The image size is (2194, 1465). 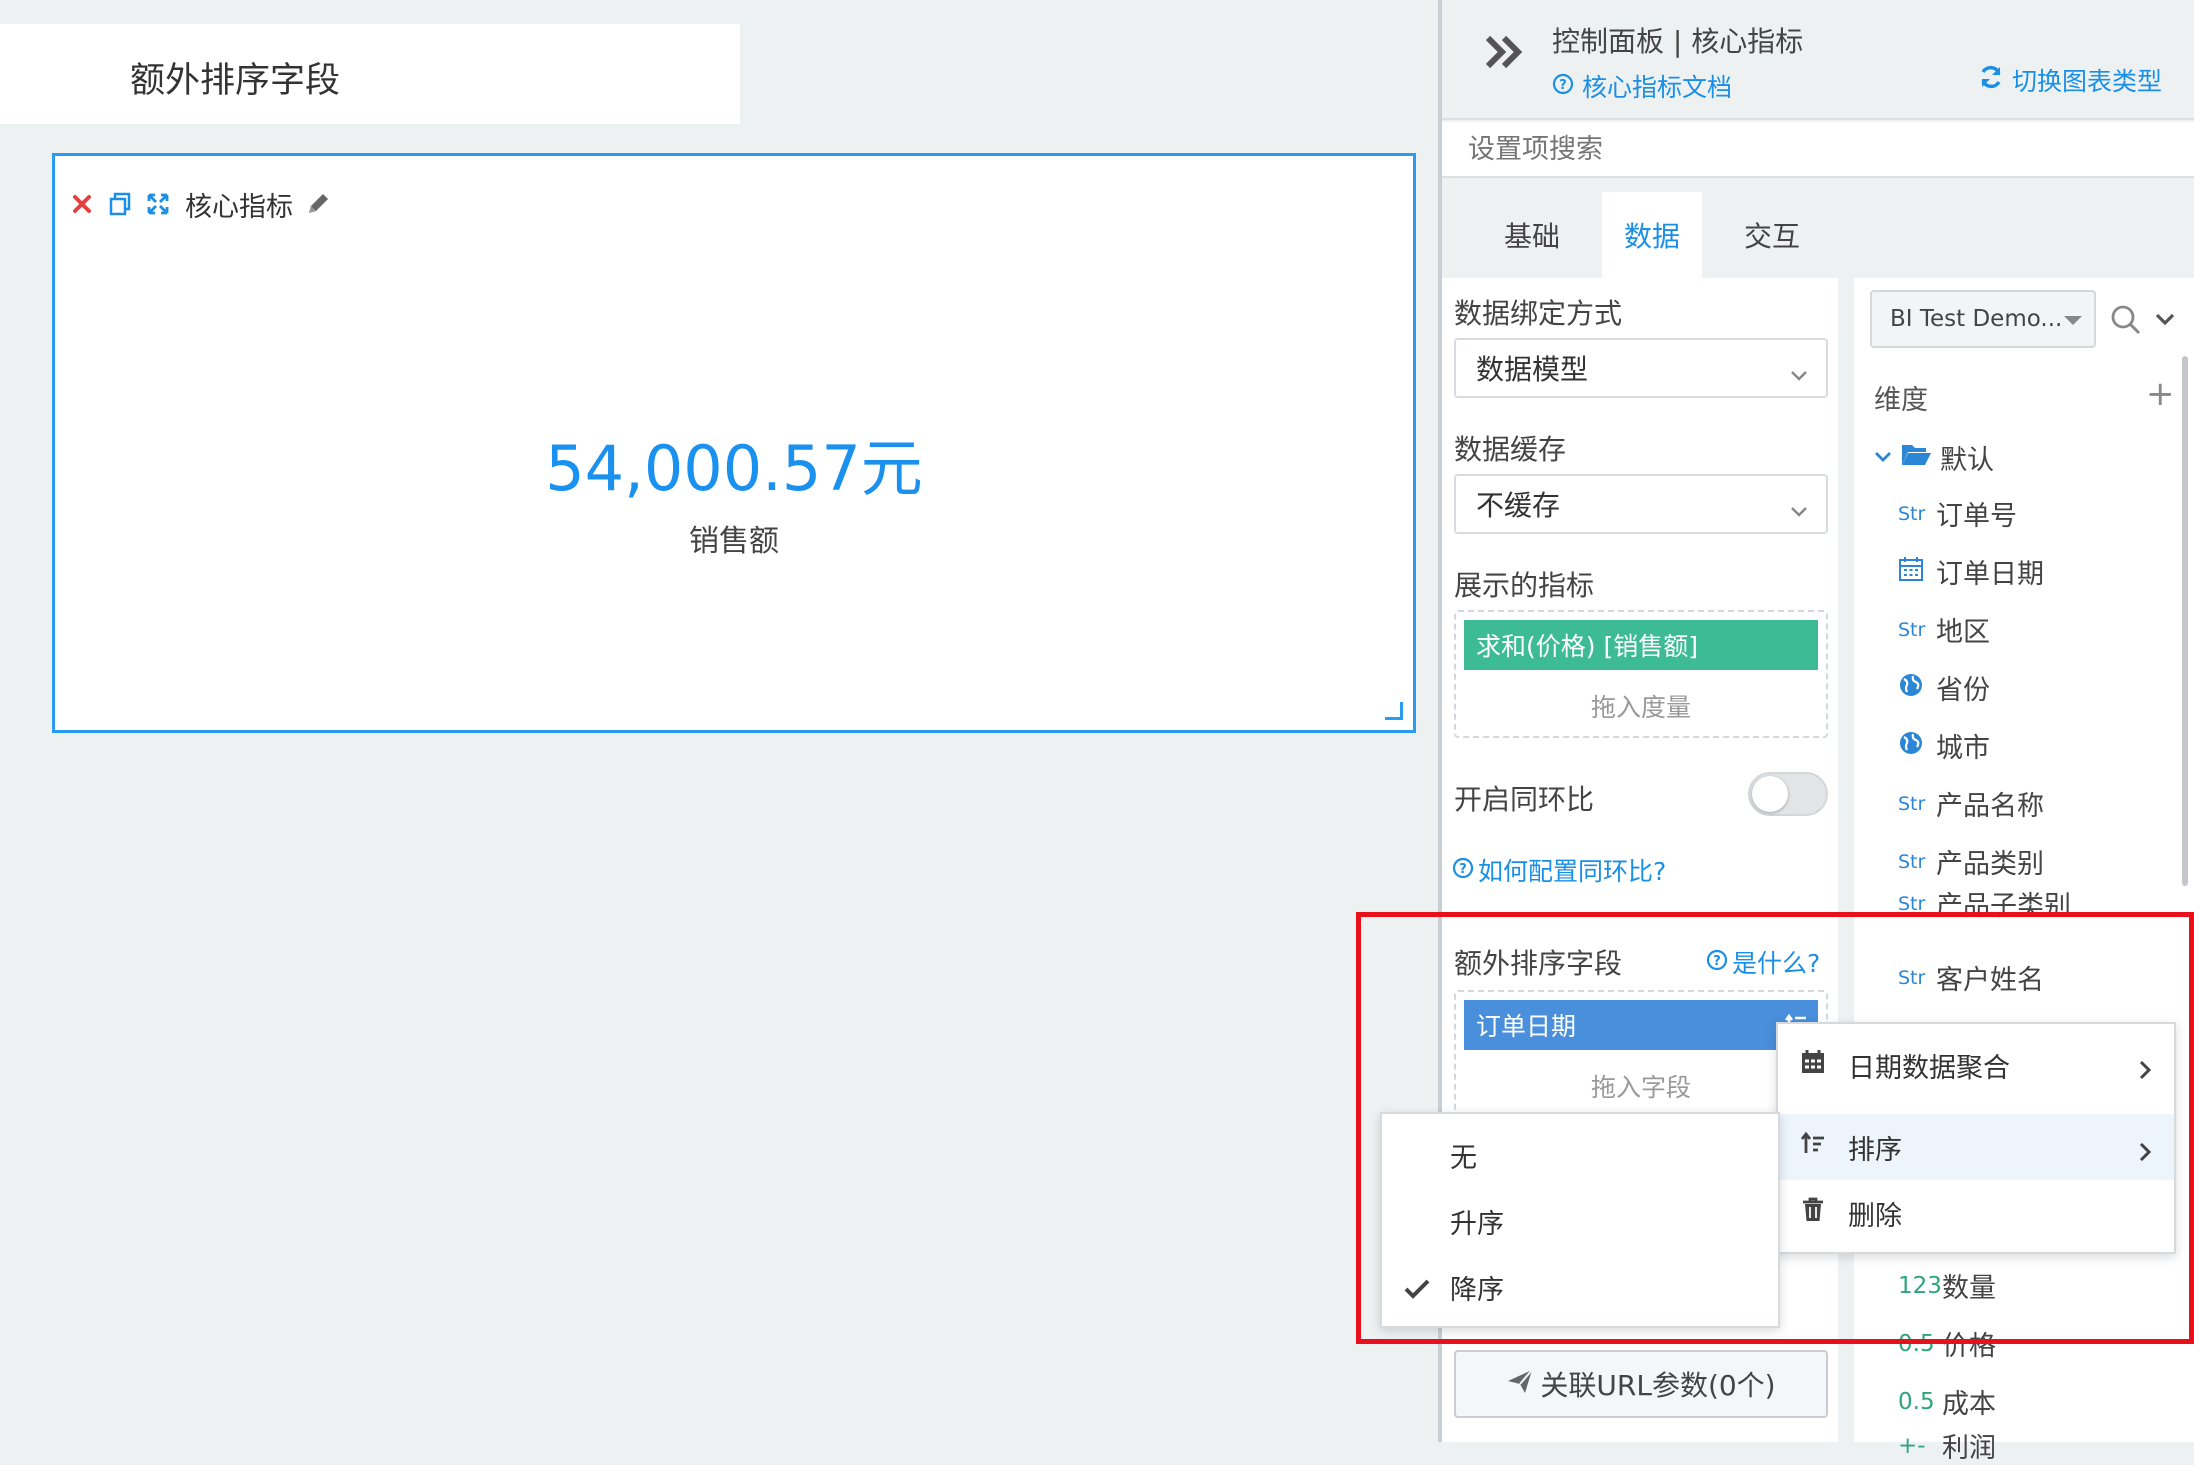 I want to click on section-title: 额外排序字段, so click(x=235, y=81).